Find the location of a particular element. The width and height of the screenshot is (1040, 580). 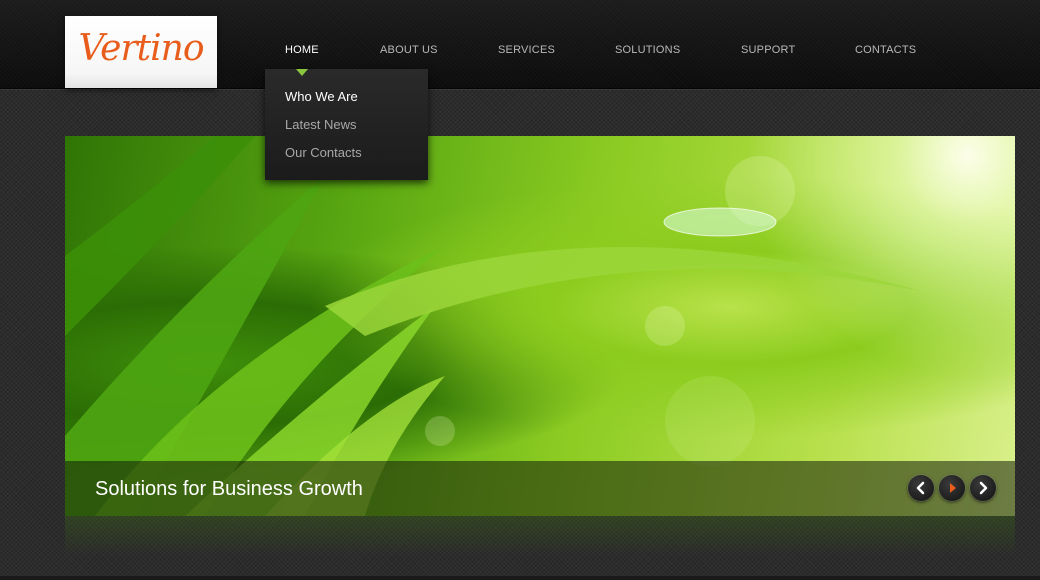

nav-item-services: SERVICES is located at coordinates (526, 50).